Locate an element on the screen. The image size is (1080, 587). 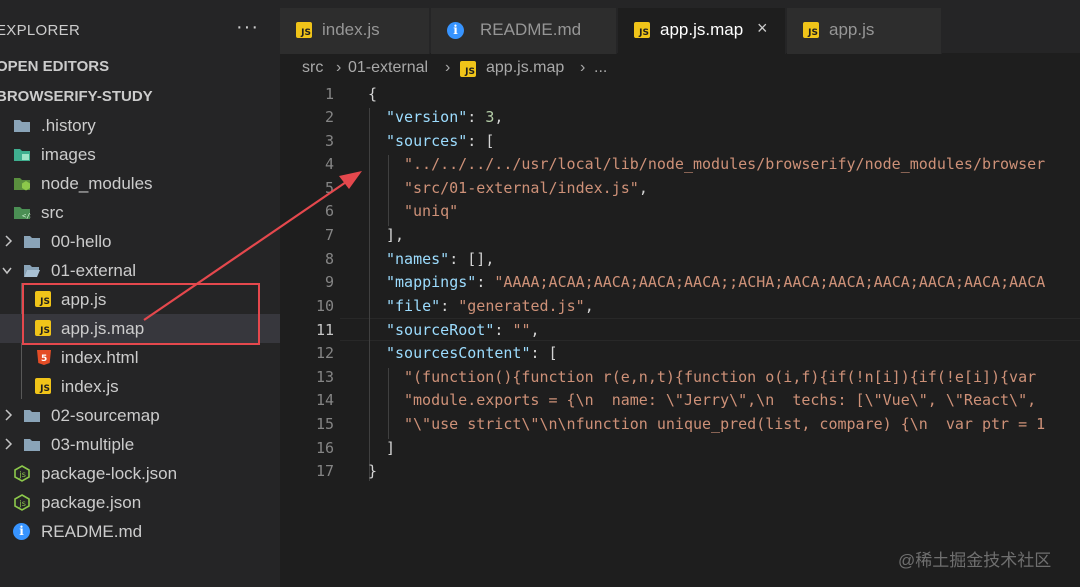
annotation-highlight-box is located at coordinates (141, 314).